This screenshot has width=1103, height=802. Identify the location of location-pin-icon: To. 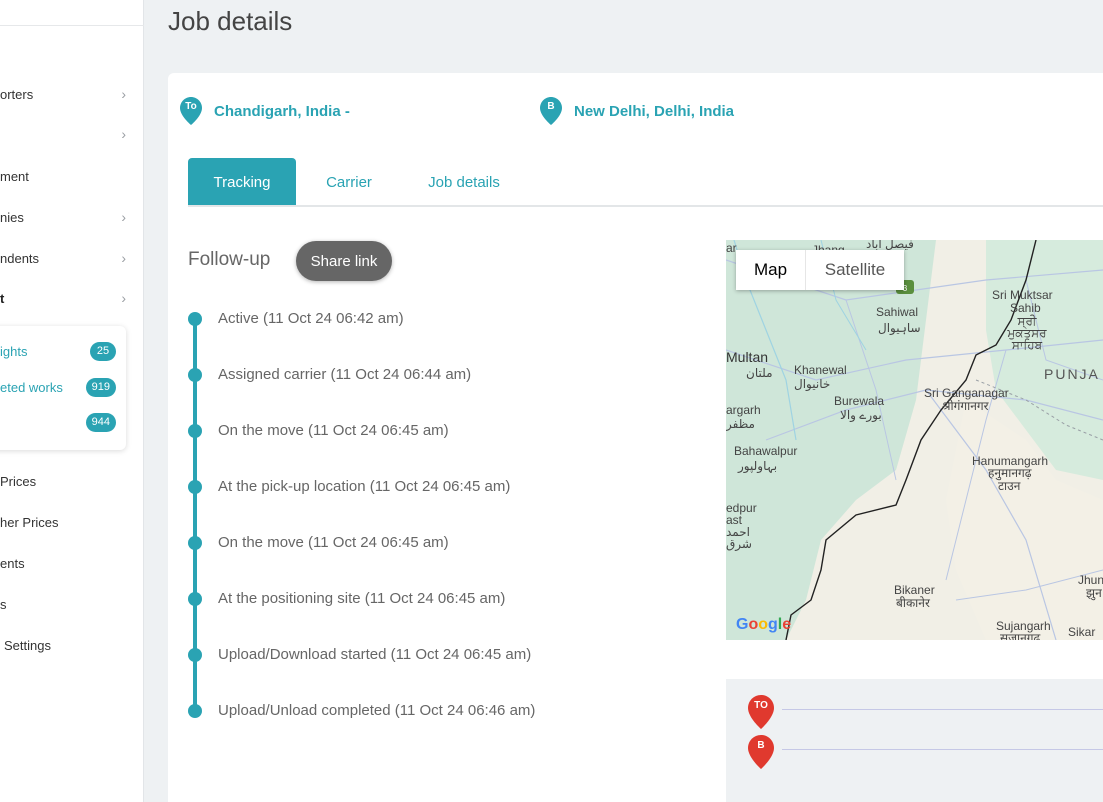
(191, 111).